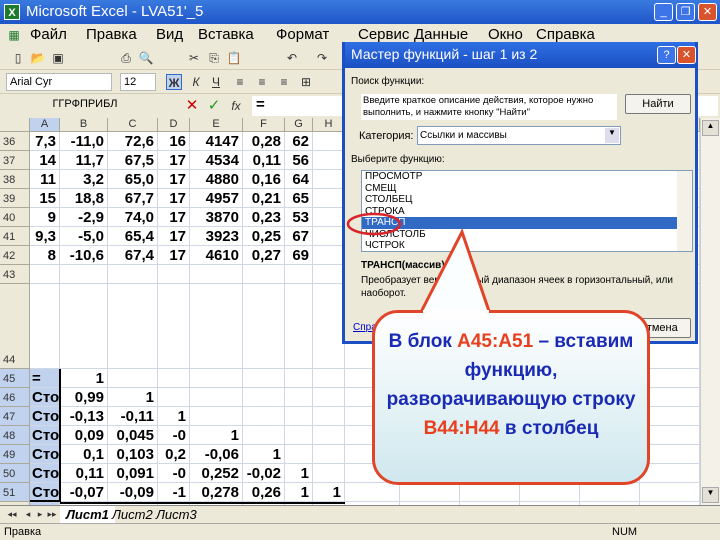 This screenshot has width=720, height=540. Describe the element at coordinates (461, 428) in the screenshot. I see `callout-range-2: B44:H44` at that location.